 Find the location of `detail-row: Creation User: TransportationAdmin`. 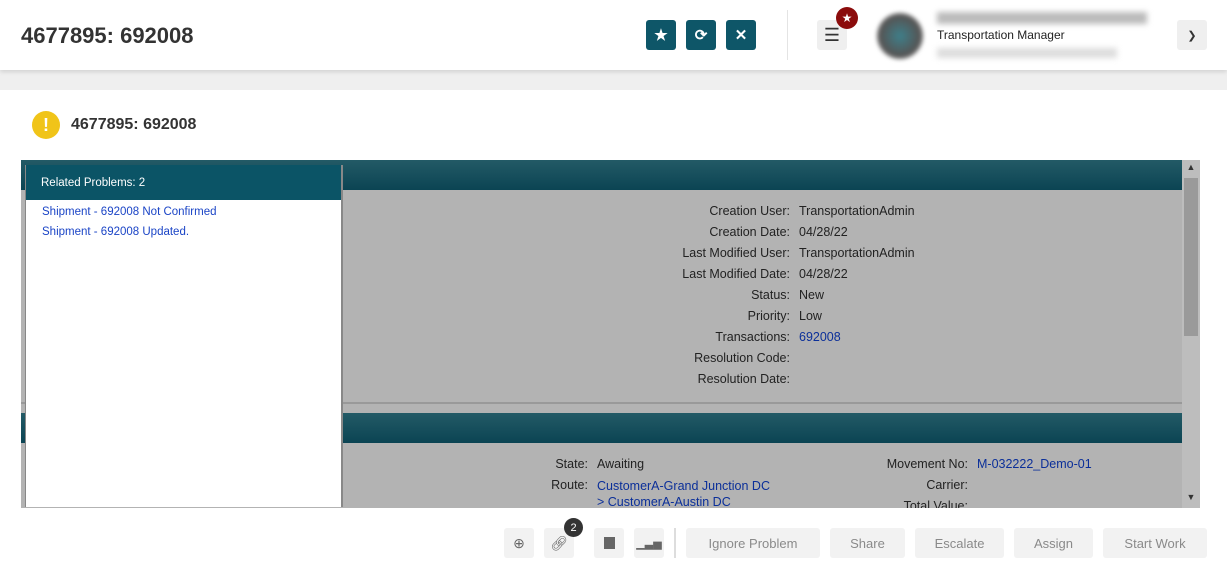

detail-row: Creation User: TransportationAdmin is located at coordinates (757, 211).